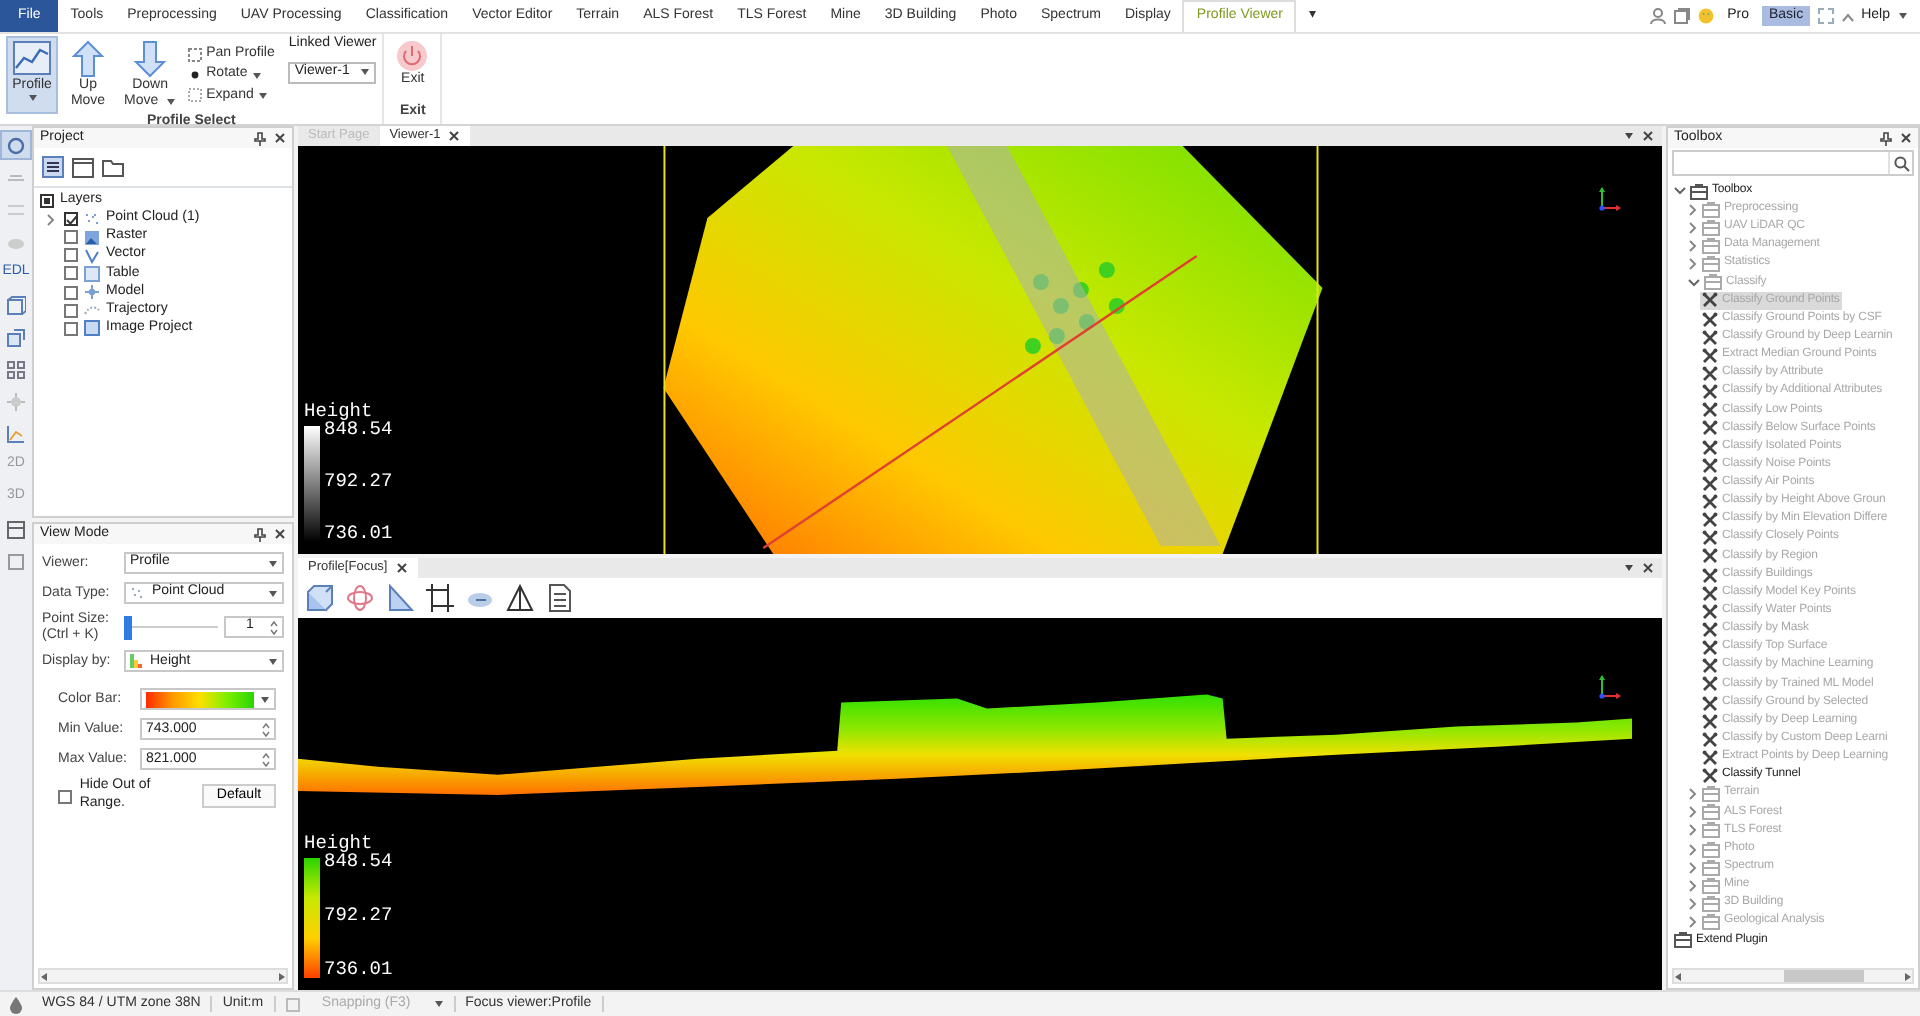 The width and height of the screenshot is (1920, 1016). Describe the element at coordinates (92, 255) in the screenshot. I see `vector-icon` at that location.